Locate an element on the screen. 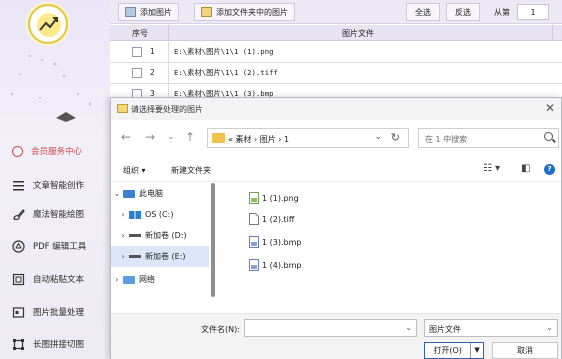 This screenshot has width=562, height=359. new-folder-button: 新建文件夹 is located at coordinates (191, 170).